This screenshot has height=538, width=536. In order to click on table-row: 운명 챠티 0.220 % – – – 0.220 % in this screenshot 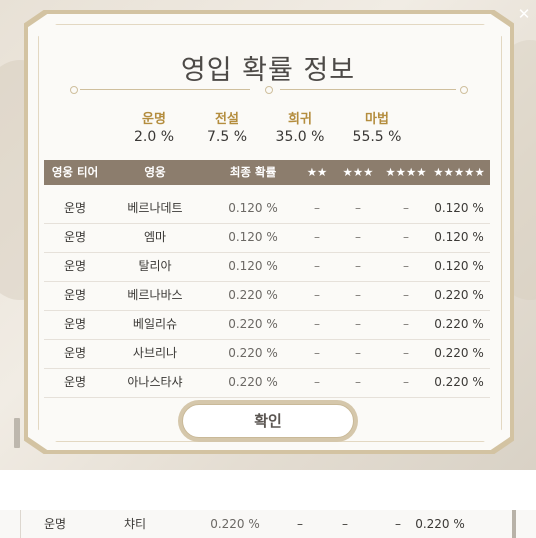, I will do `click(268, 524)`.